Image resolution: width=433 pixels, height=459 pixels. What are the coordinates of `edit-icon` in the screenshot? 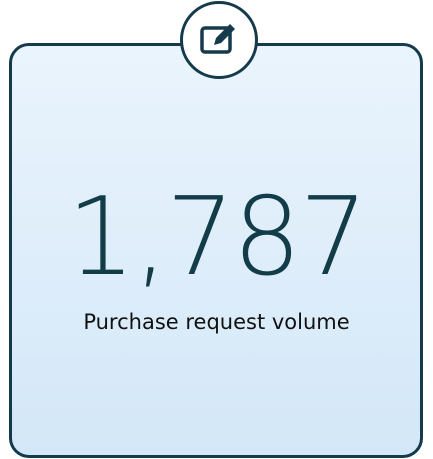 It's located at (219, 40).